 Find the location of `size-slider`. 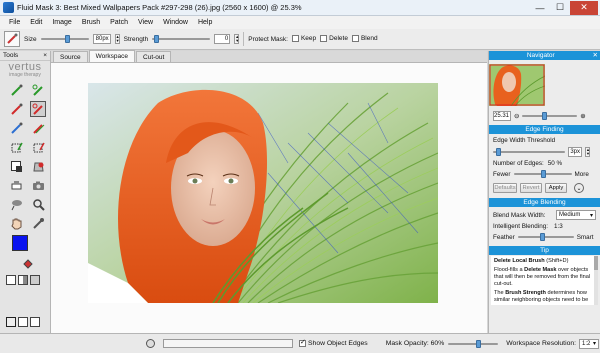

size-slider is located at coordinates (64, 39).